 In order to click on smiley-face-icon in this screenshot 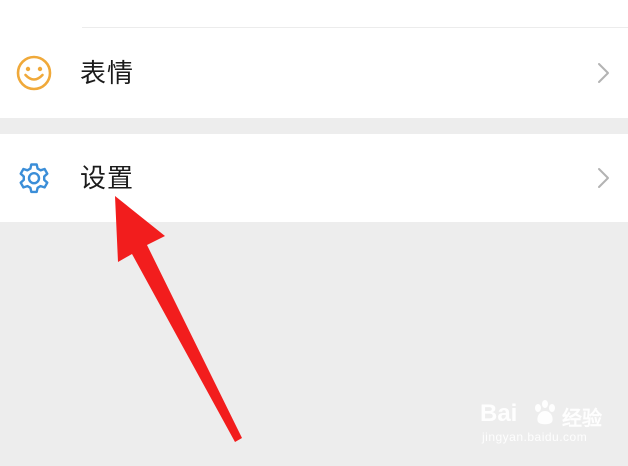, I will do `click(34, 73)`.